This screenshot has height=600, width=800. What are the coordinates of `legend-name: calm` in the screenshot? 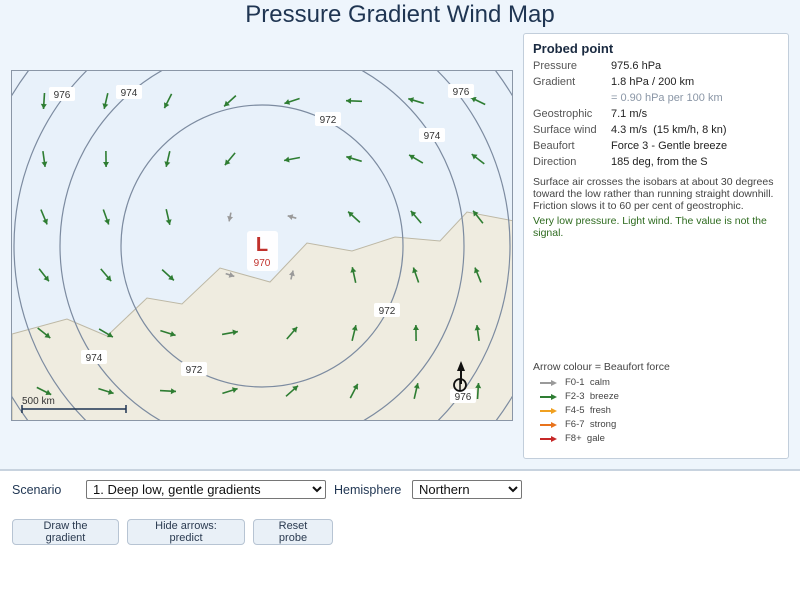 It's located at (599, 382).